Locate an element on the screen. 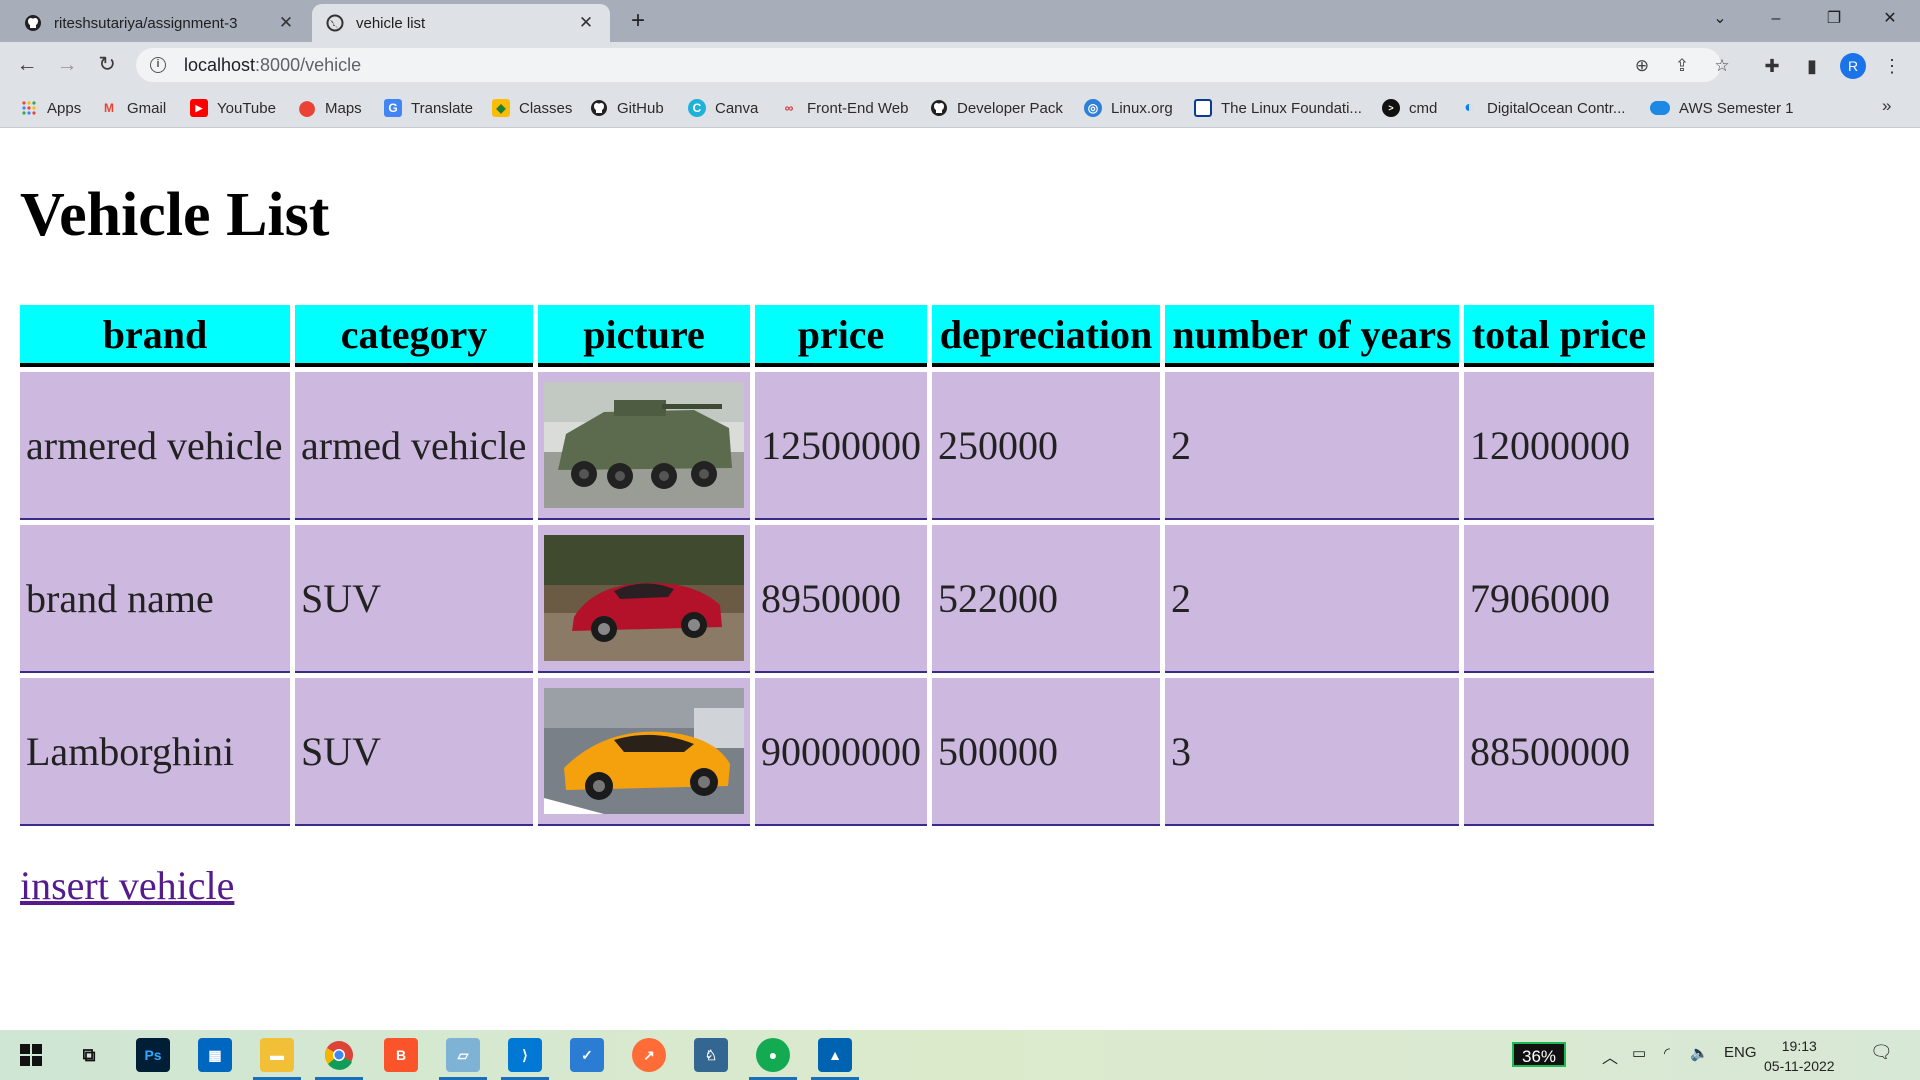 The image size is (1920, 1080). chrome-icon is located at coordinates (339, 1059).